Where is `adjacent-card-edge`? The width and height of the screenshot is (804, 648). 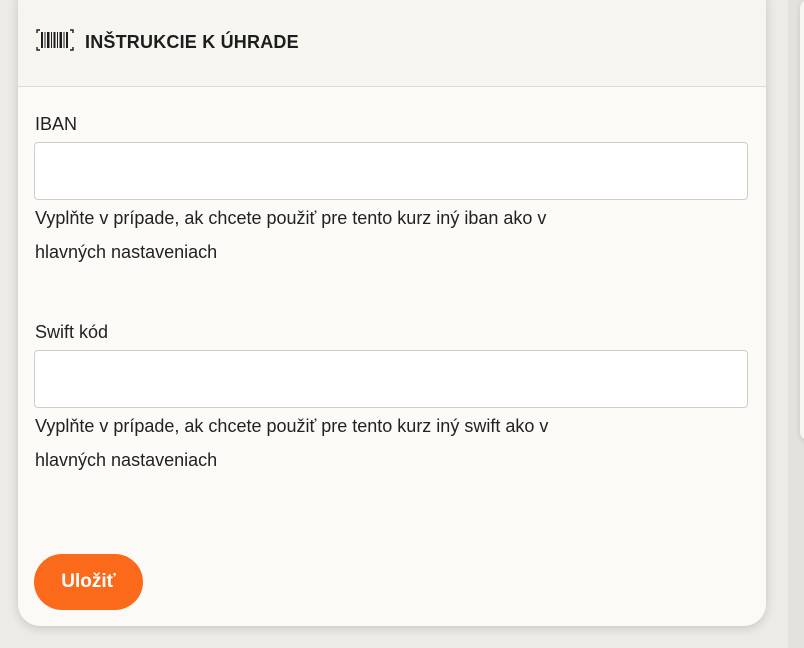 adjacent-card-edge is located at coordinates (802, 220).